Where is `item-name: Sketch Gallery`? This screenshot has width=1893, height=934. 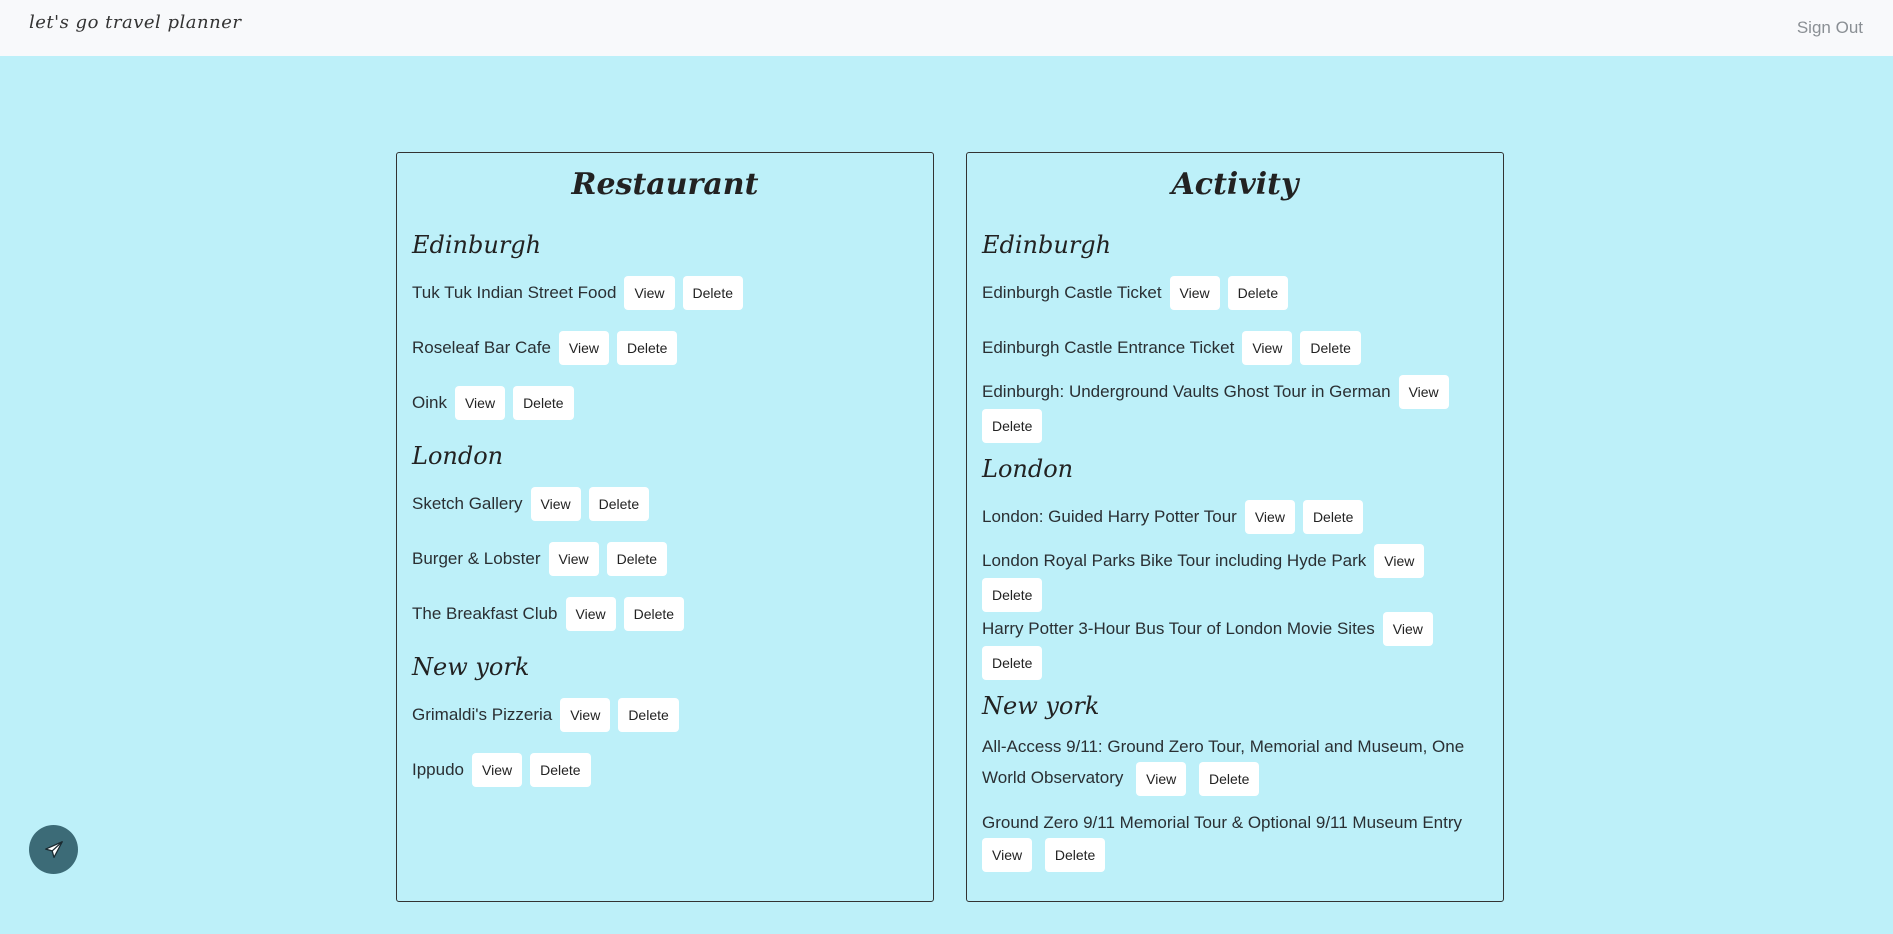
item-name: Sketch Gallery is located at coordinates (467, 503).